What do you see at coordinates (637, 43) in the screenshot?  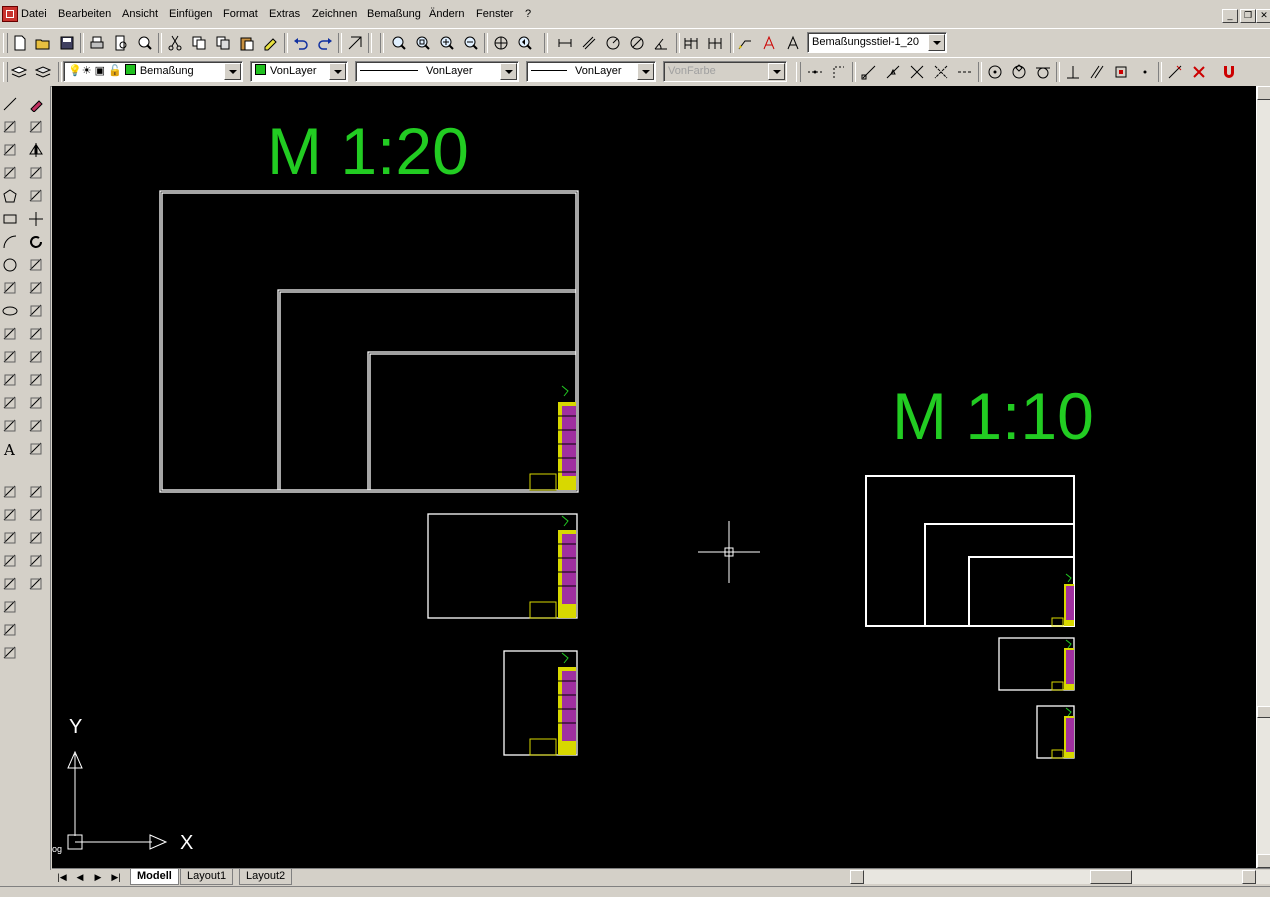 I see `diameter-dimension-icon` at bounding box center [637, 43].